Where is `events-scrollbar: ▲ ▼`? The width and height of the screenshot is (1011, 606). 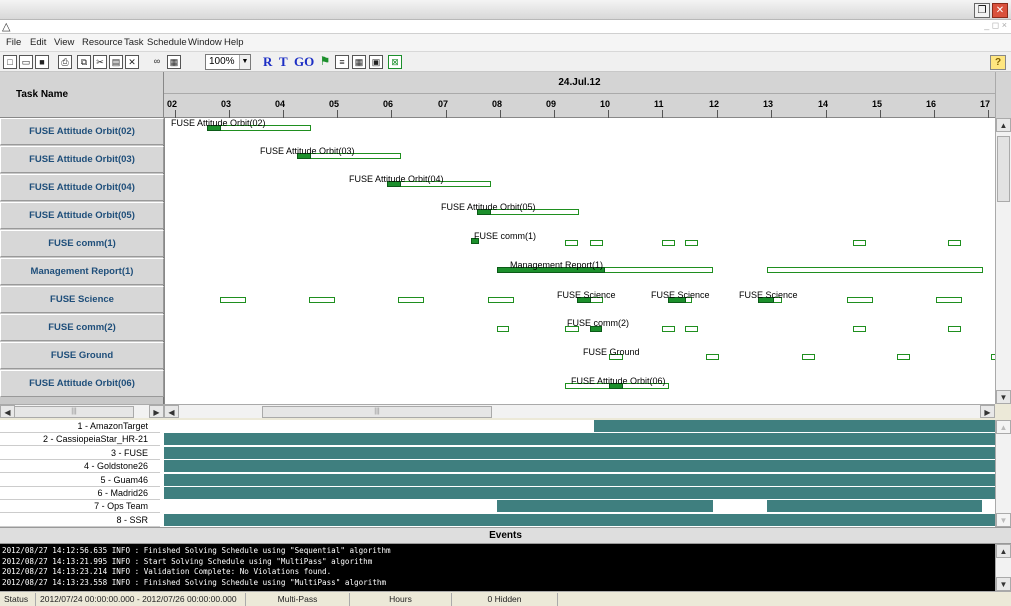 events-scrollbar: ▲ ▼ is located at coordinates (1003, 567).